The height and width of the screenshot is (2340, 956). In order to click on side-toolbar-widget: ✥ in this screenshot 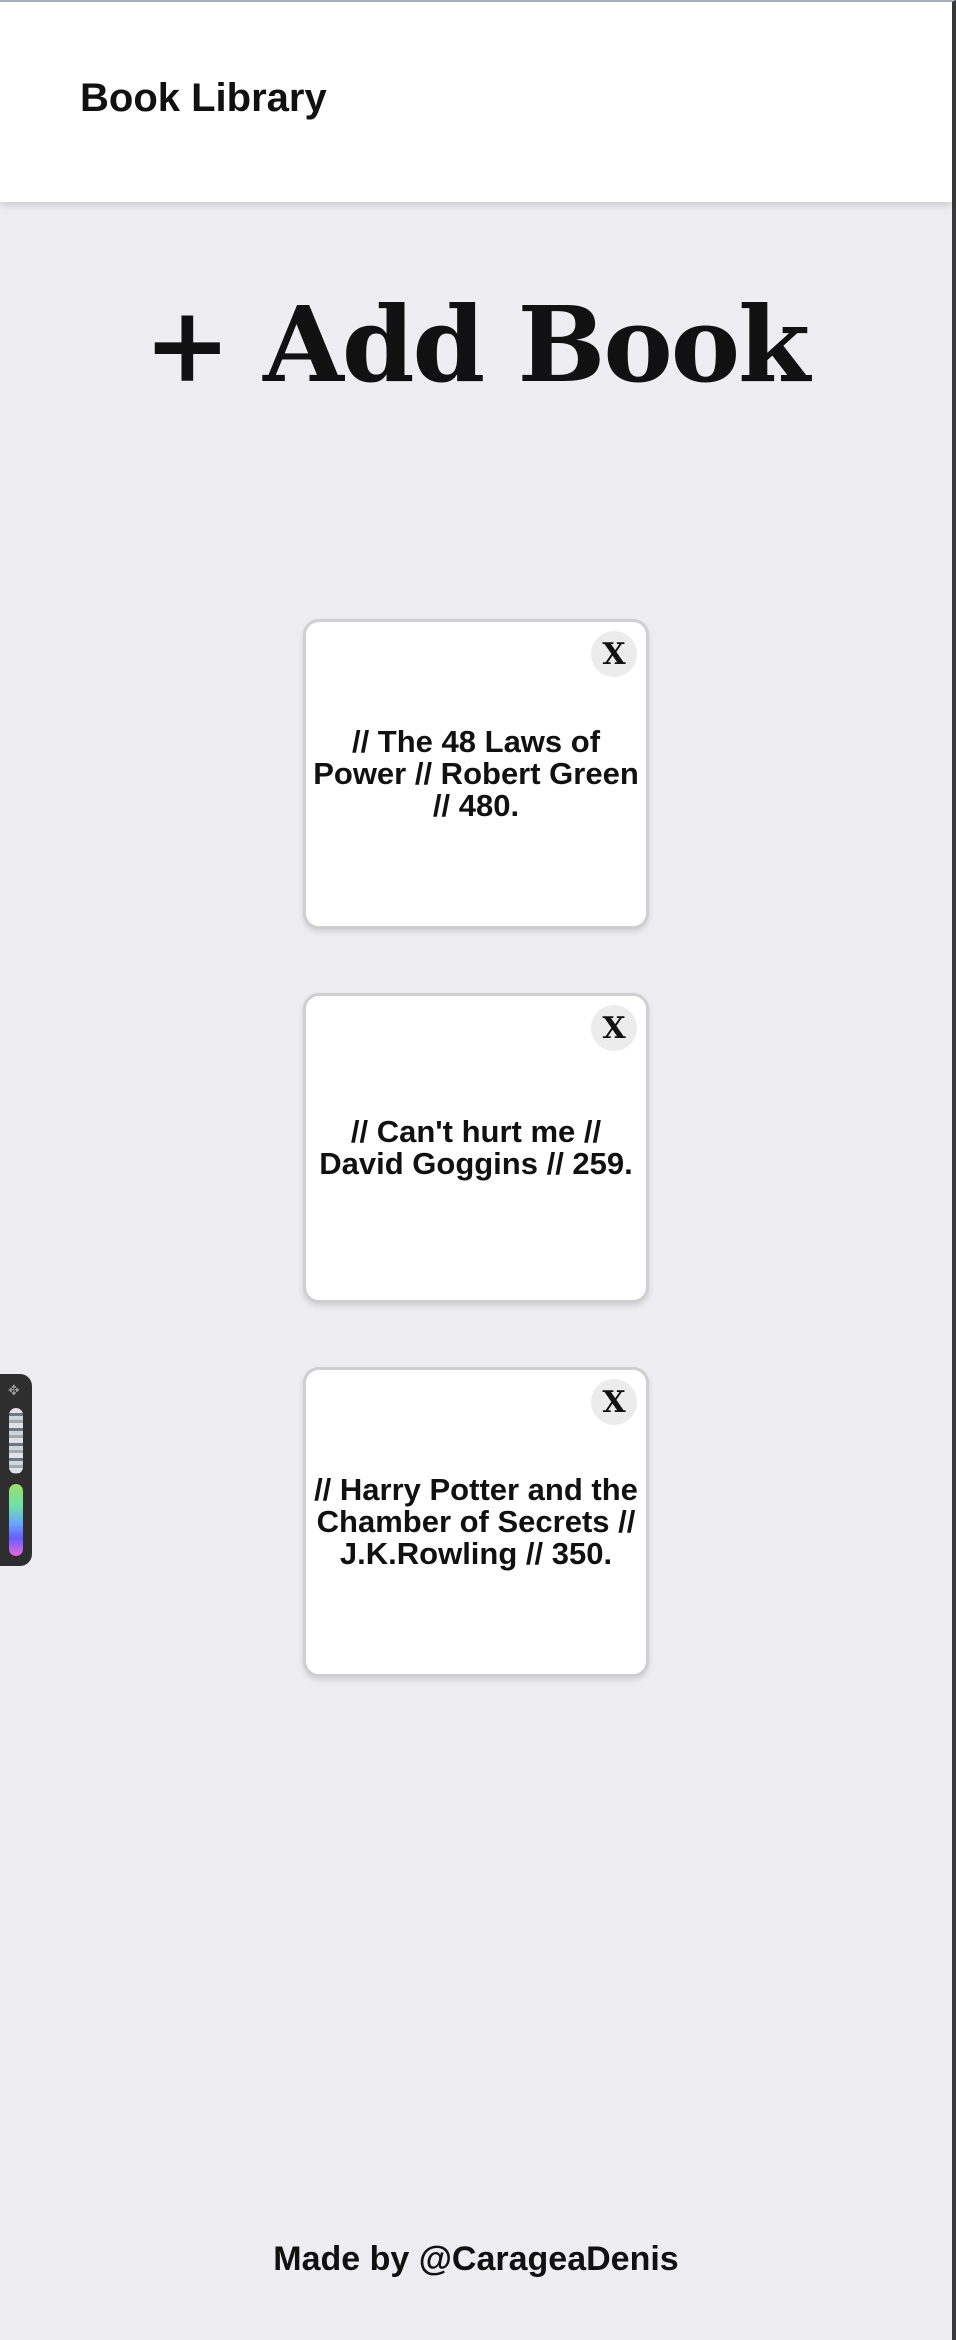, I will do `click(16, 1470)`.